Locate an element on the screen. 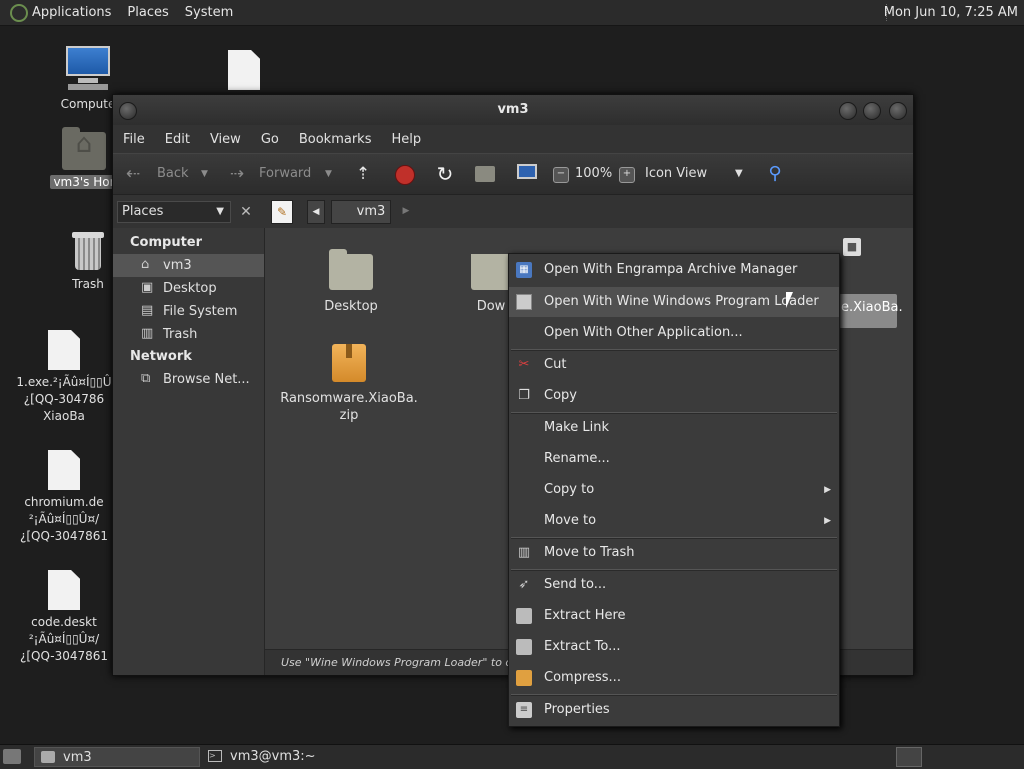 Image resolution: width=1024 pixels, height=769 pixels. folder-desktop: Desktop is located at coordinates (351, 282).